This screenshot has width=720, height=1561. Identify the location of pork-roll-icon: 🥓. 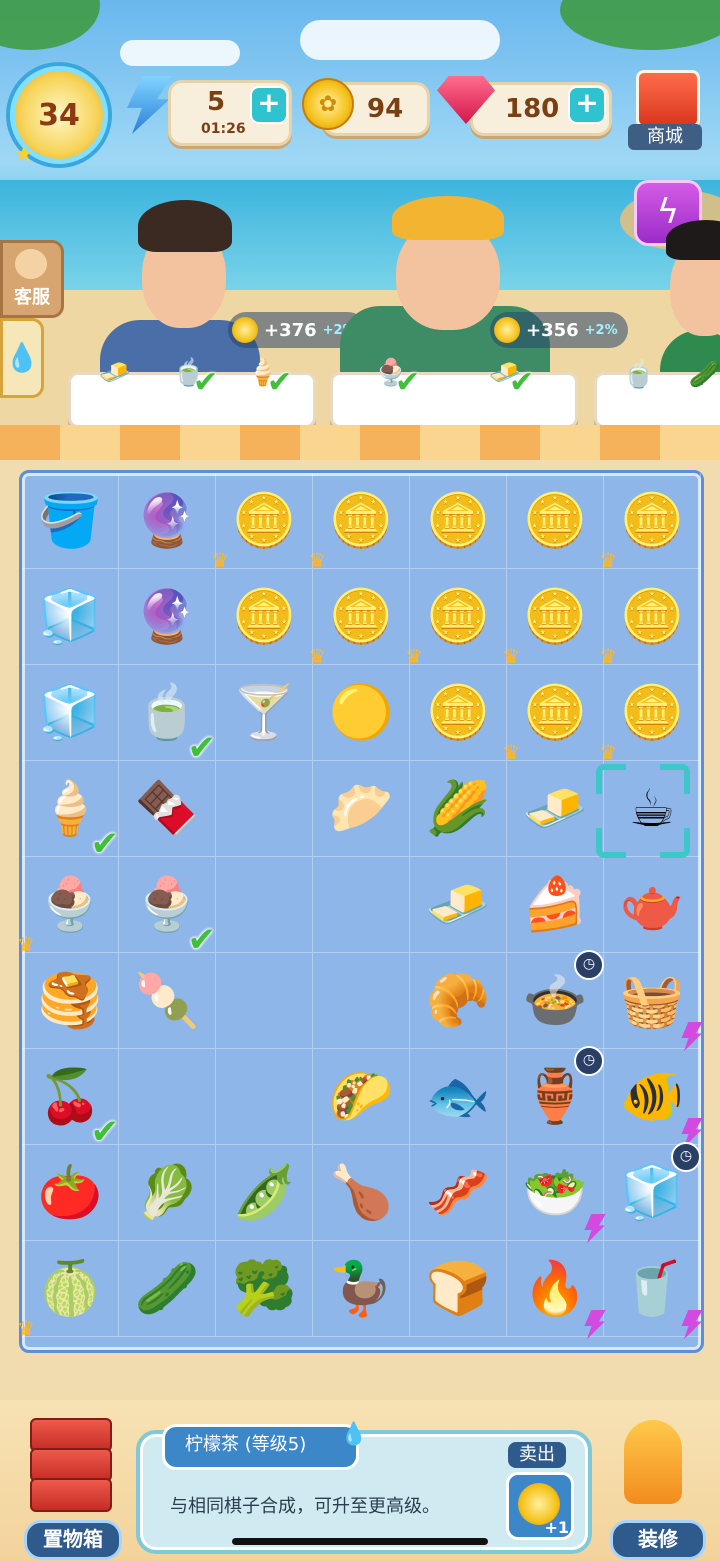
(458, 1193).